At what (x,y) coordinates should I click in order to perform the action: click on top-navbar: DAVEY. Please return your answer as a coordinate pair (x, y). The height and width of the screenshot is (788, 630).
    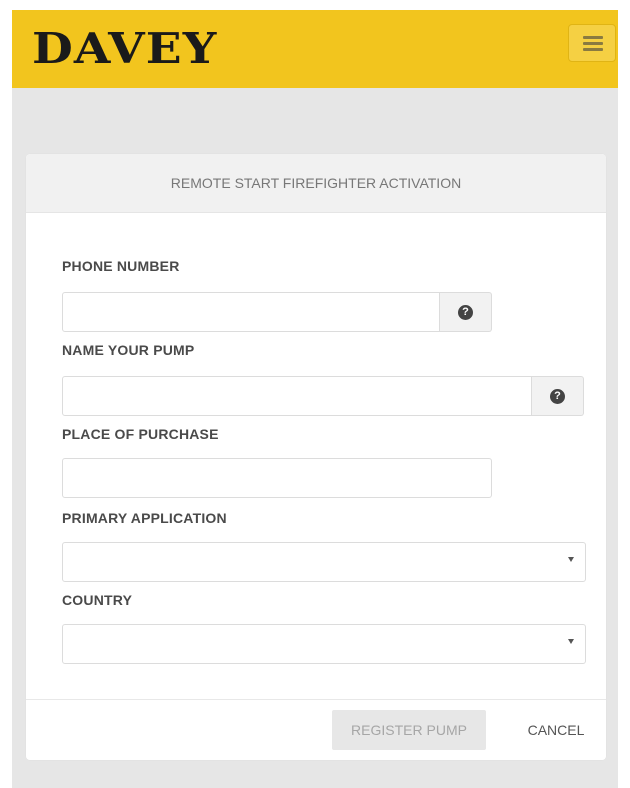
    Looking at the image, I should click on (315, 49).